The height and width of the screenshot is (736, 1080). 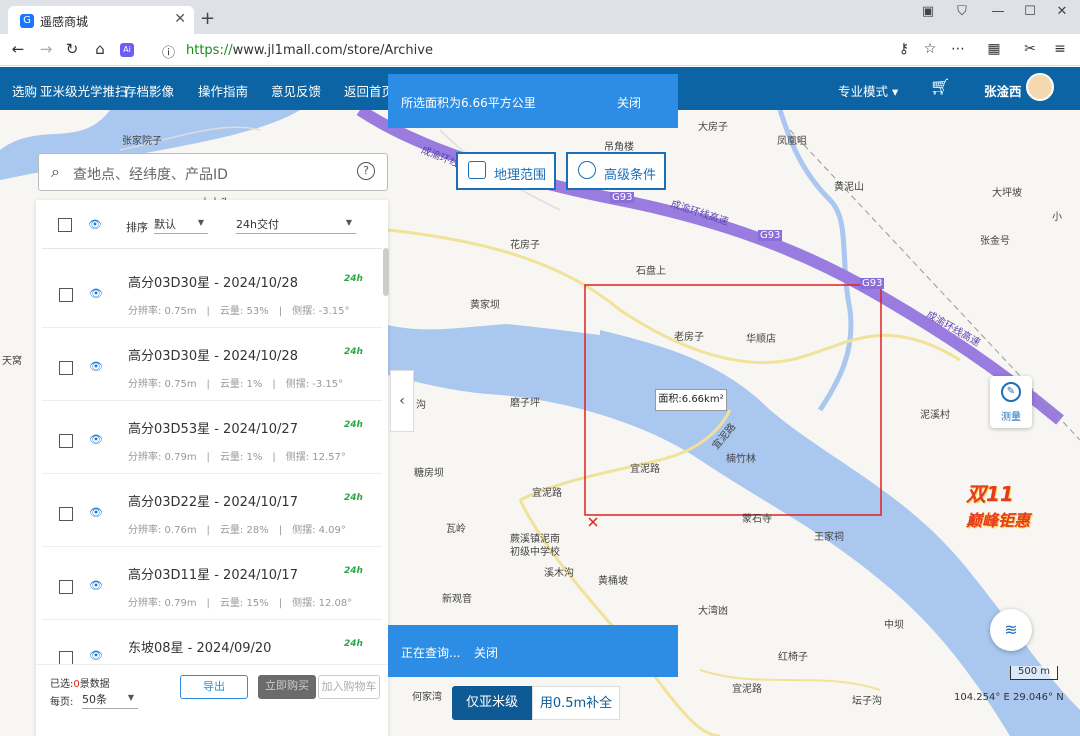 What do you see at coordinates (348, 222) in the screenshot?
I see `chevron-down-icon: ▼` at bounding box center [348, 222].